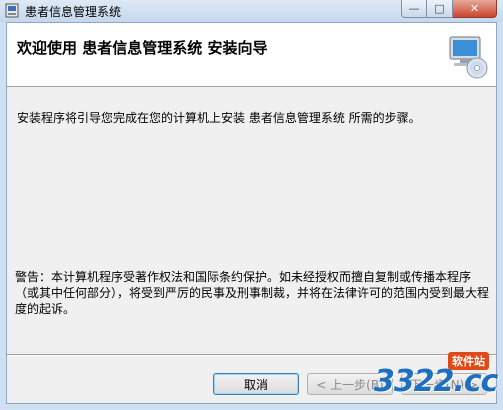 The width and height of the screenshot is (503, 410). What do you see at coordinates (256, 384) in the screenshot?
I see `cancel-button: 取消` at bounding box center [256, 384].